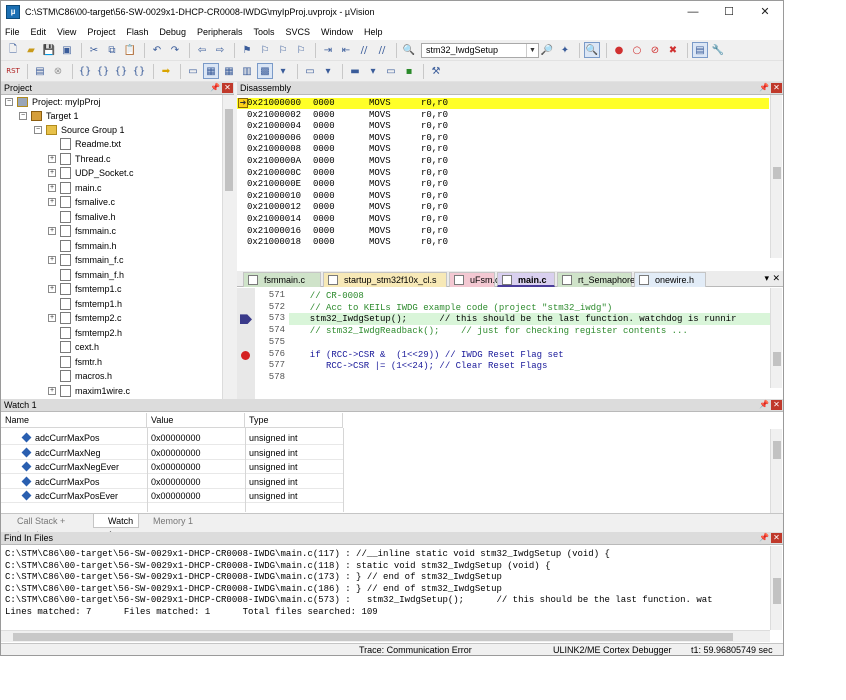 Image resolution: width=846 pixels, height=700 pixels. What do you see at coordinates (31, 50) in the screenshot?
I see `open-folder-icon: ▰` at bounding box center [31, 50].